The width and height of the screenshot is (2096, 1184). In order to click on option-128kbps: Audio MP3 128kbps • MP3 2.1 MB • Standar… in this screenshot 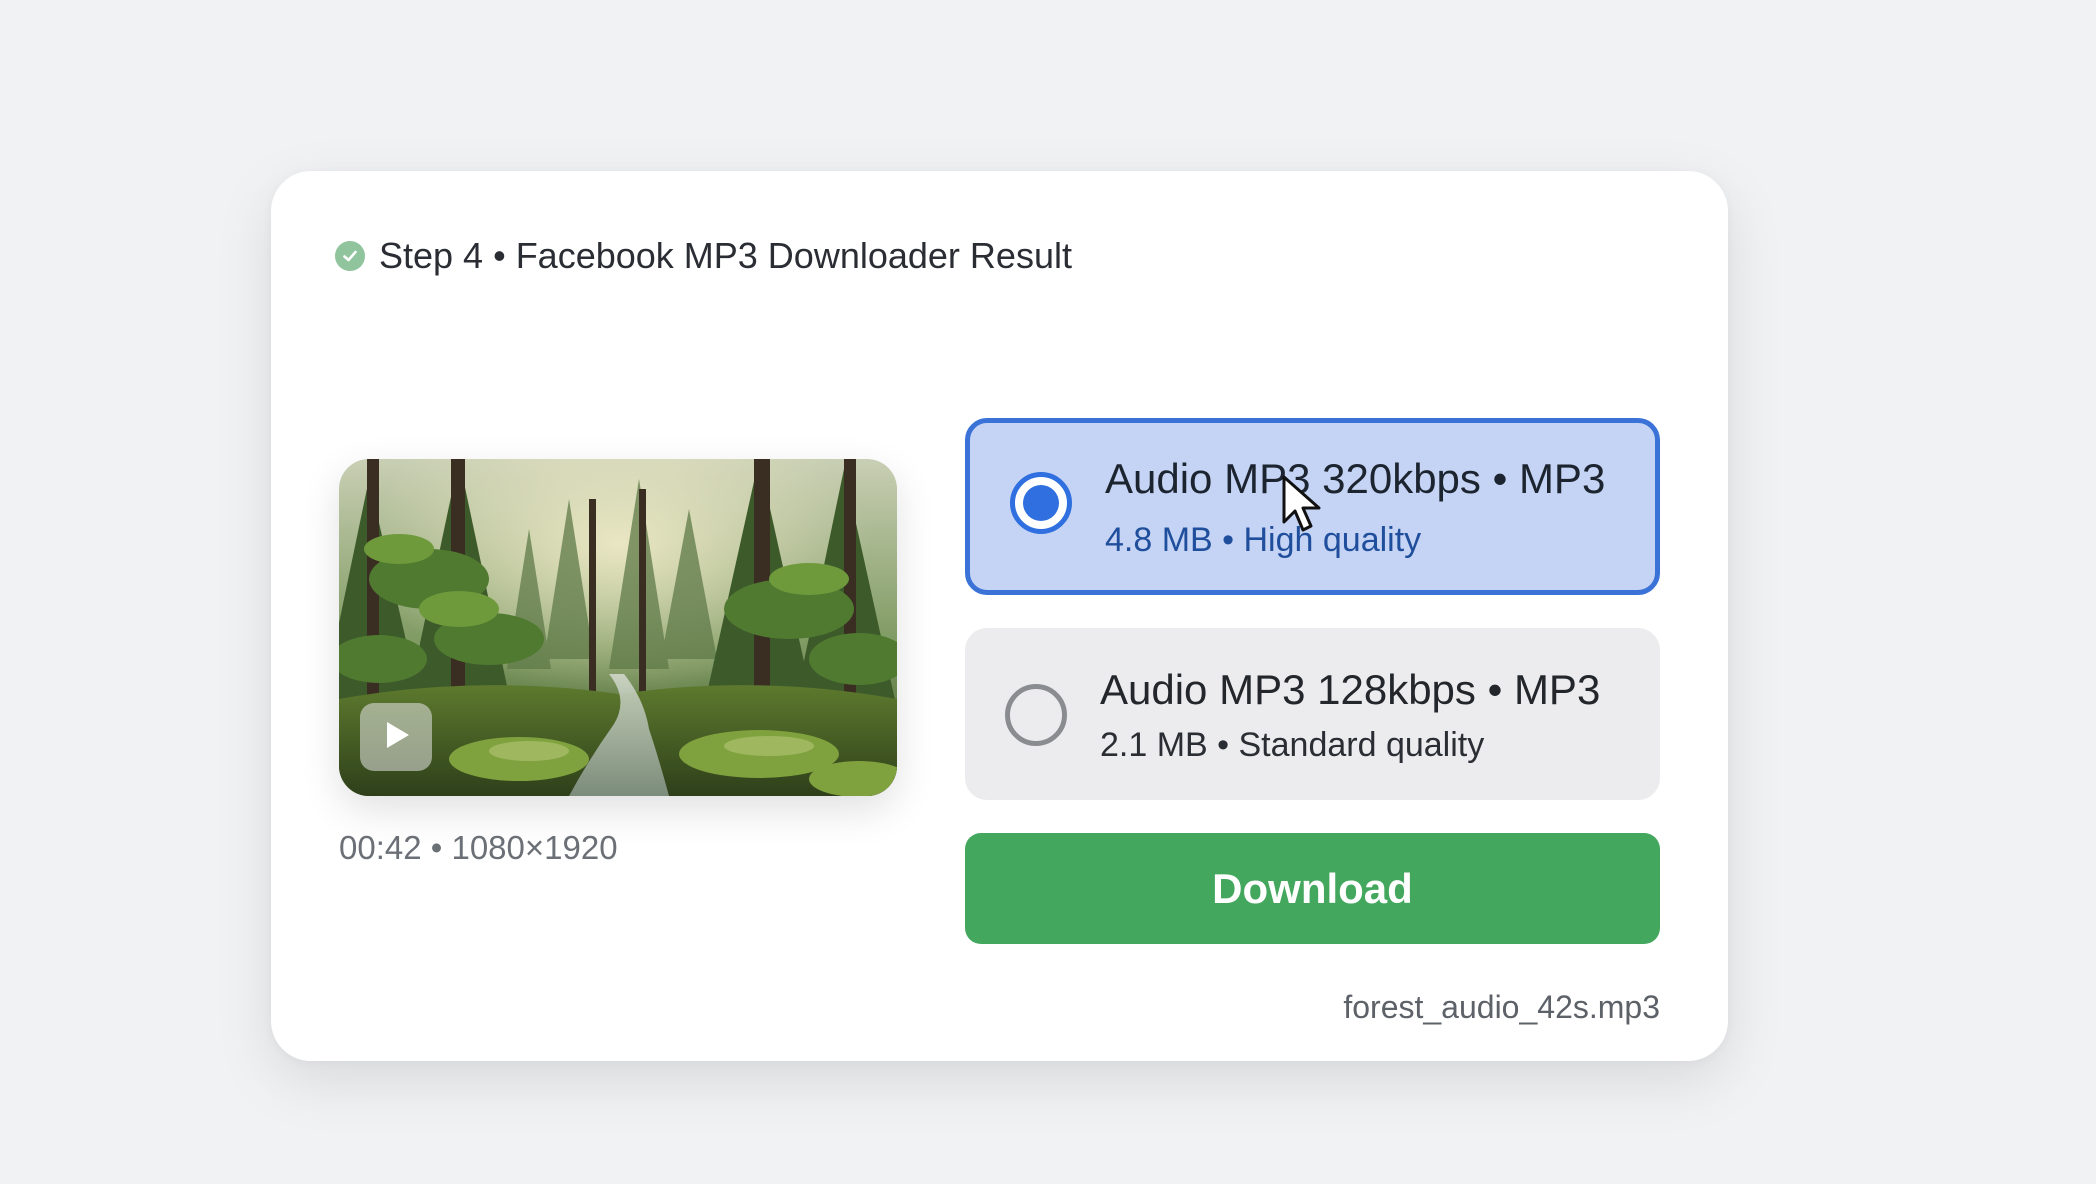, I will do `click(1312, 714)`.